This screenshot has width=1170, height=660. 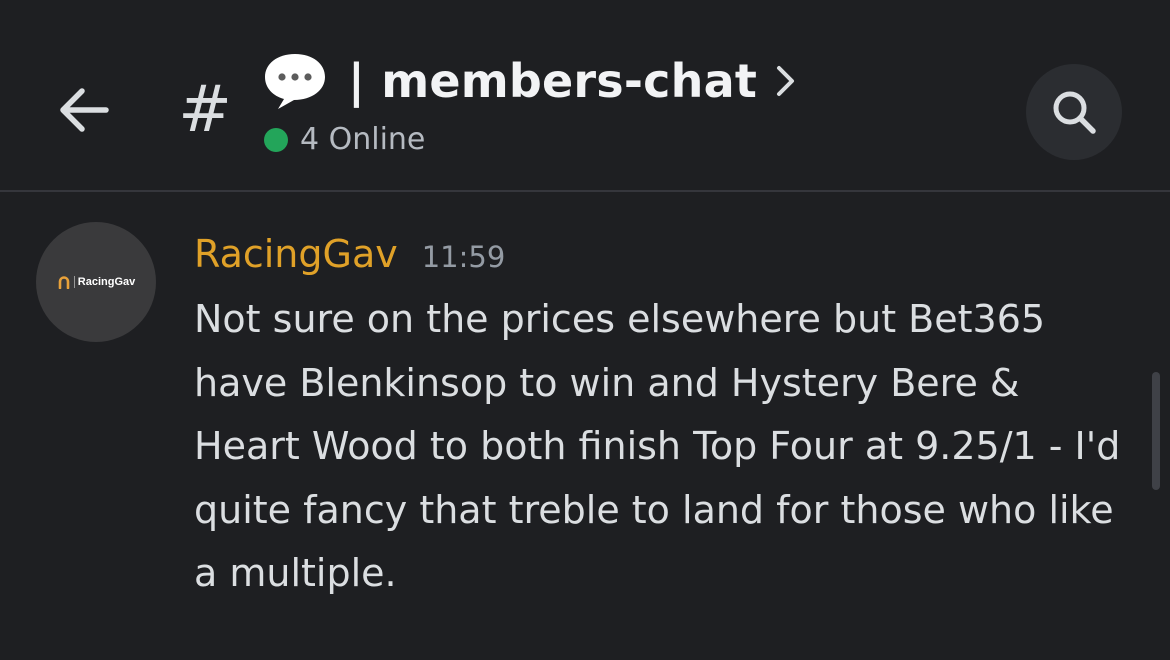 What do you see at coordinates (296, 254) in the screenshot?
I see `message-author: RacingGav` at bounding box center [296, 254].